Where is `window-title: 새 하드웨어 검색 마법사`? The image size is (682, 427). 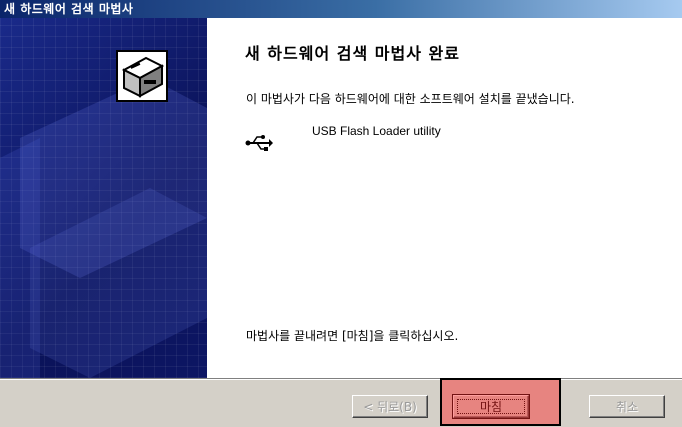
window-title: 새 하드웨어 검색 마법사 is located at coordinates (69, 9).